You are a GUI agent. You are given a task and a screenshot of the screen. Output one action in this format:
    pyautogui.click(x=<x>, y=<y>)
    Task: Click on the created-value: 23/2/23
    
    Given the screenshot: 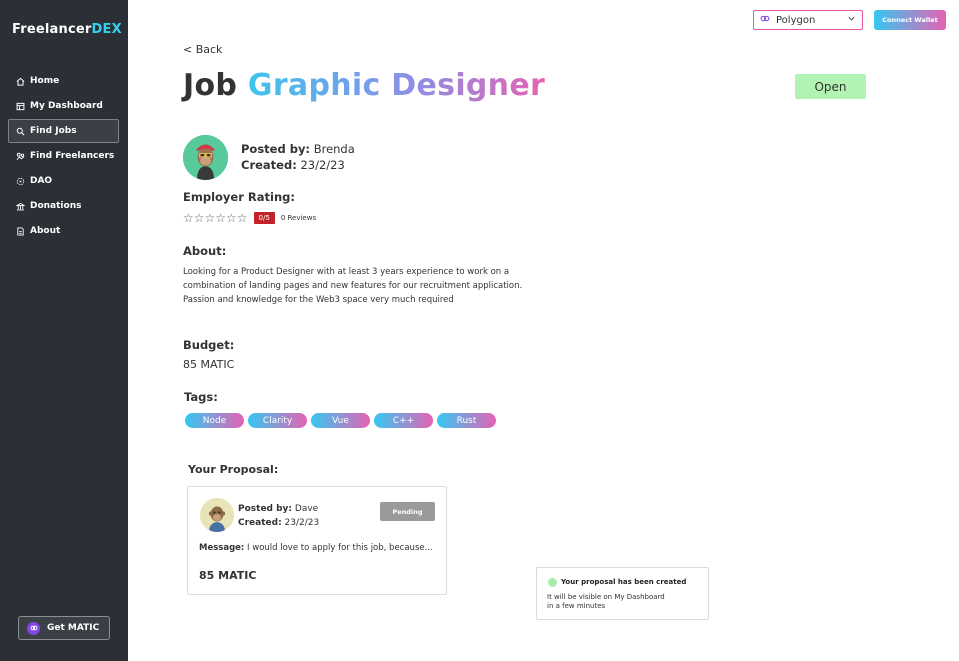 What is the action you would take?
    pyautogui.click(x=322, y=165)
    